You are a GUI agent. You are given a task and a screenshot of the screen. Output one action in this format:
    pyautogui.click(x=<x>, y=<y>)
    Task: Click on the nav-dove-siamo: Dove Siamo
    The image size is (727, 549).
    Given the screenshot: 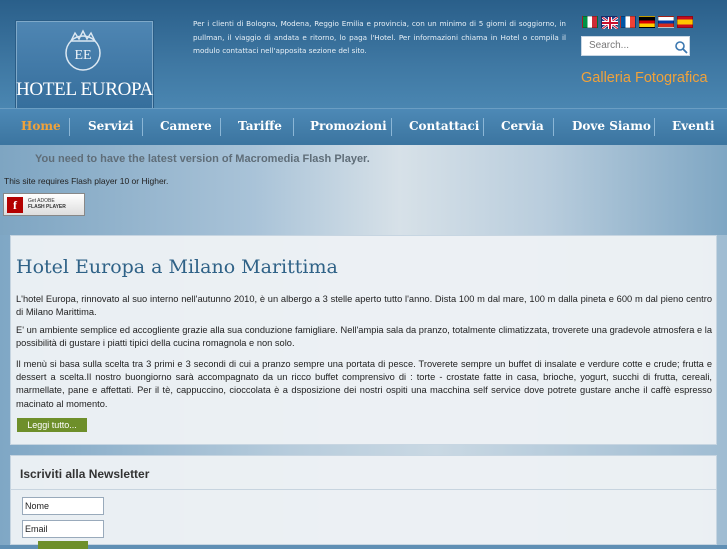 What is the action you would take?
    pyautogui.click(x=611, y=126)
    